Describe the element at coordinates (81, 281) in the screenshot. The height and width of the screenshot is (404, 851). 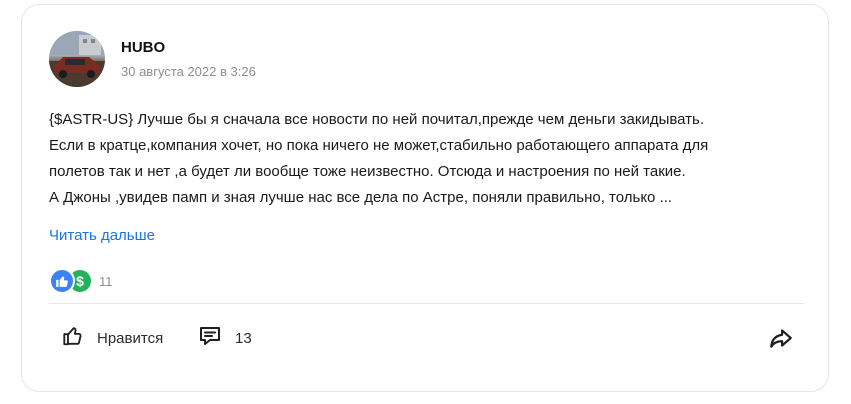
I see `reactions-summary: $ 11` at that location.